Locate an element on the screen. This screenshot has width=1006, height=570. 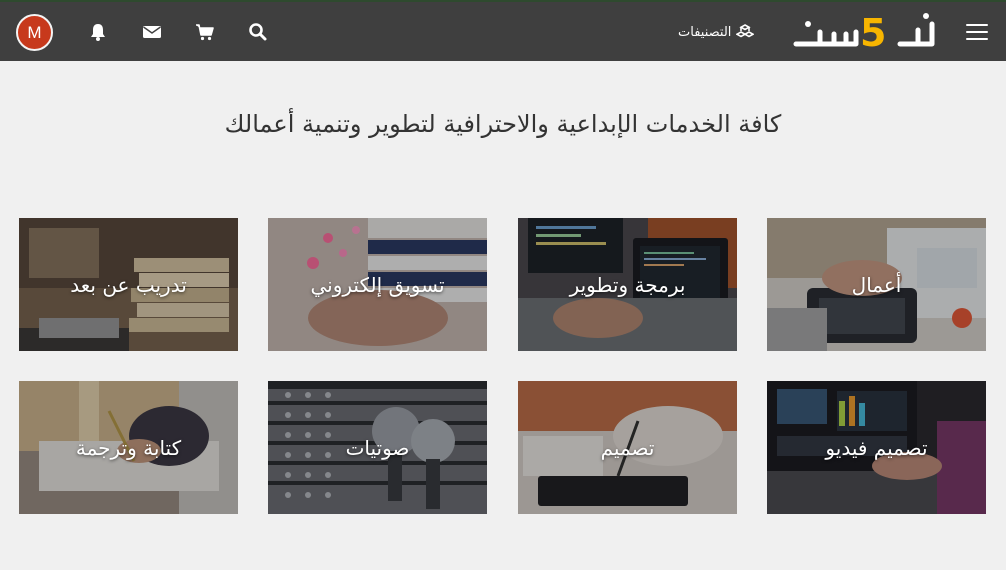
categories-menu: التصنيفات is located at coordinates (716, 32).